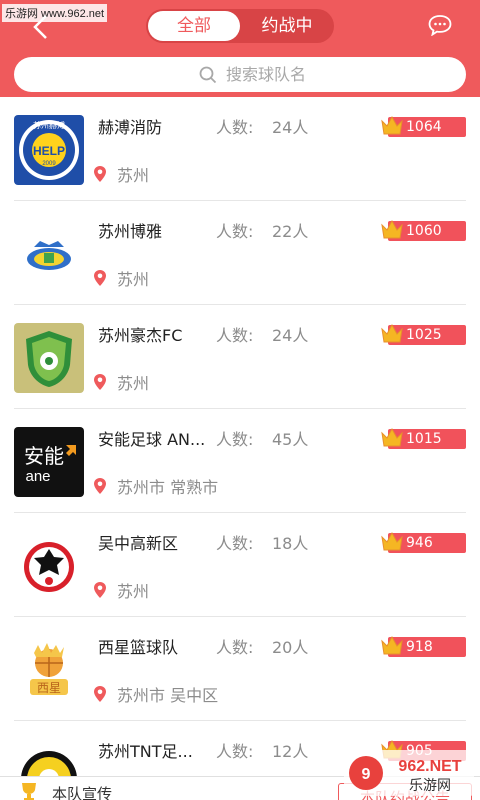 The width and height of the screenshot is (480, 800). Describe the element at coordinates (290, 231) in the screenshot. I see `member-count-value: 22人` at that location.